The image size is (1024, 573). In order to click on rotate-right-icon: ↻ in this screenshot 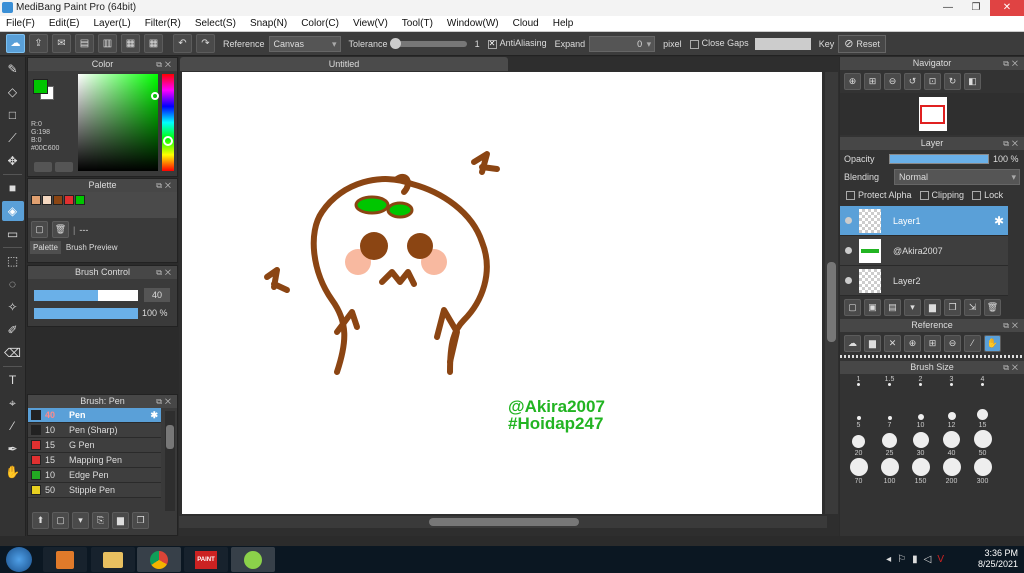, I will do `click(952, 81)`.